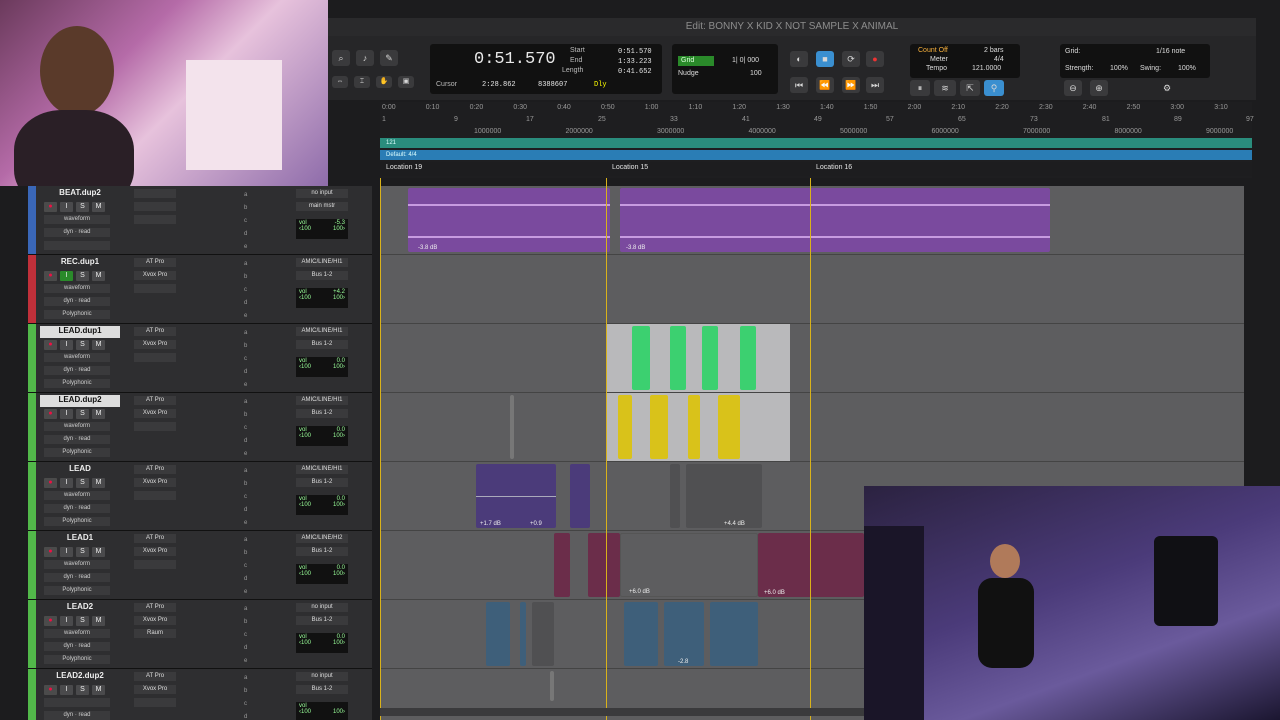 Image resolution: width=1280 pixels, height=720 pixels. Describe the element at coordinates (999, 59) in the screenshot. I see `meter-value: 4/4` at that location.